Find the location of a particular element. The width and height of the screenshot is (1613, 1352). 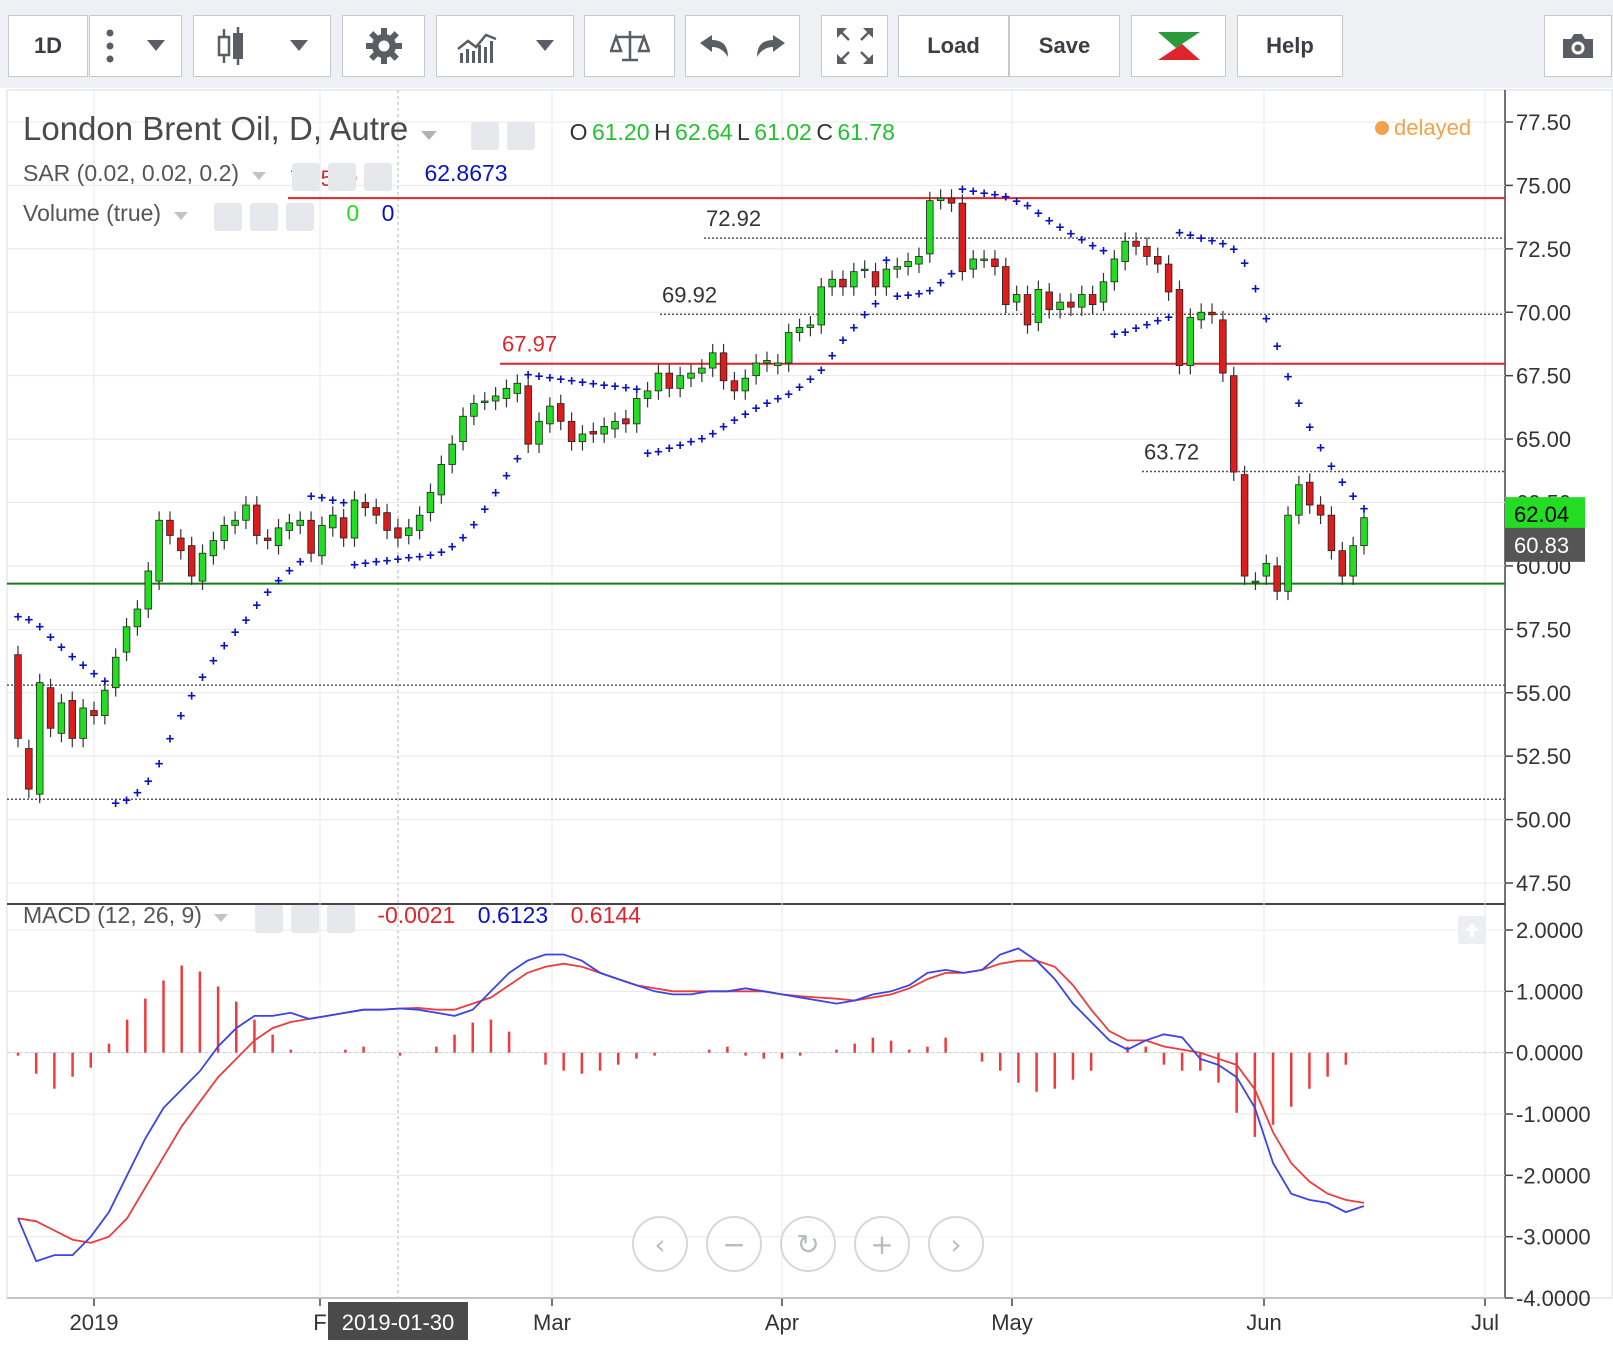

price-badge-label: 62.04 is located at coordinates (1541, 514).